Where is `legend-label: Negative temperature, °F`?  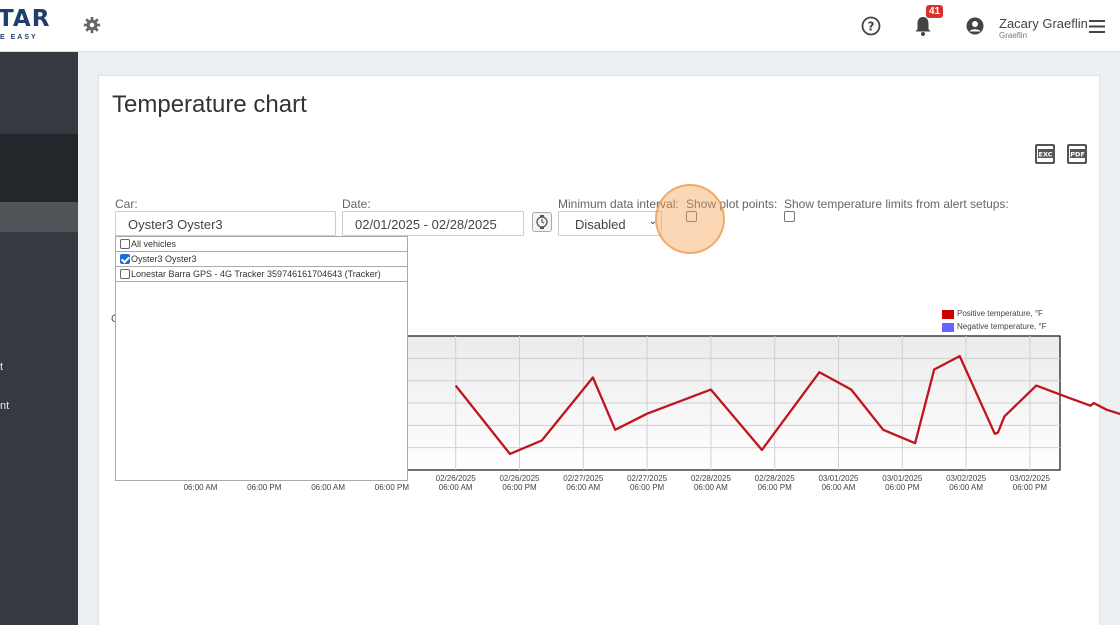
legend-label: Negative temperature, °F is located at coordinates (1002, 326).